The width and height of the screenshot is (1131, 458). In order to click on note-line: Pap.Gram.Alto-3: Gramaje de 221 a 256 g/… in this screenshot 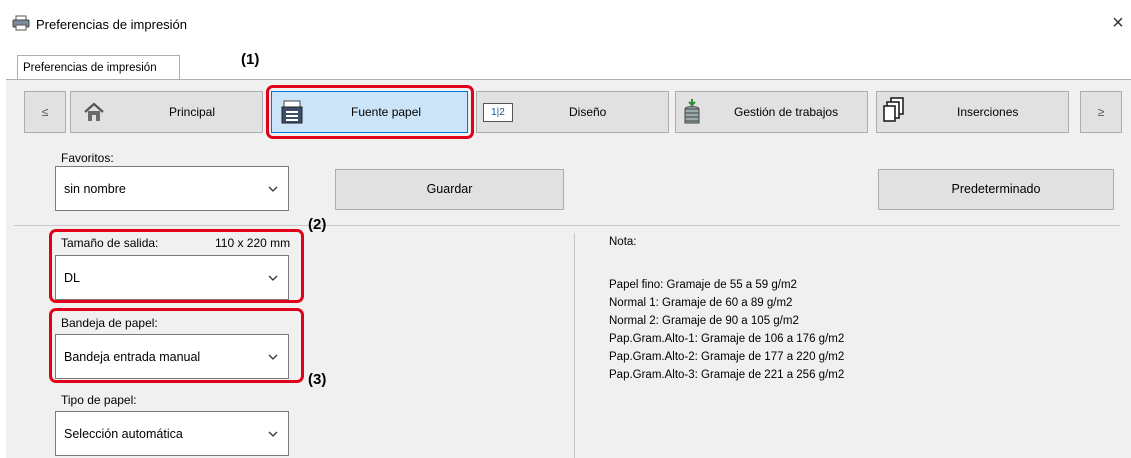, I will do `click(727, 375)`.